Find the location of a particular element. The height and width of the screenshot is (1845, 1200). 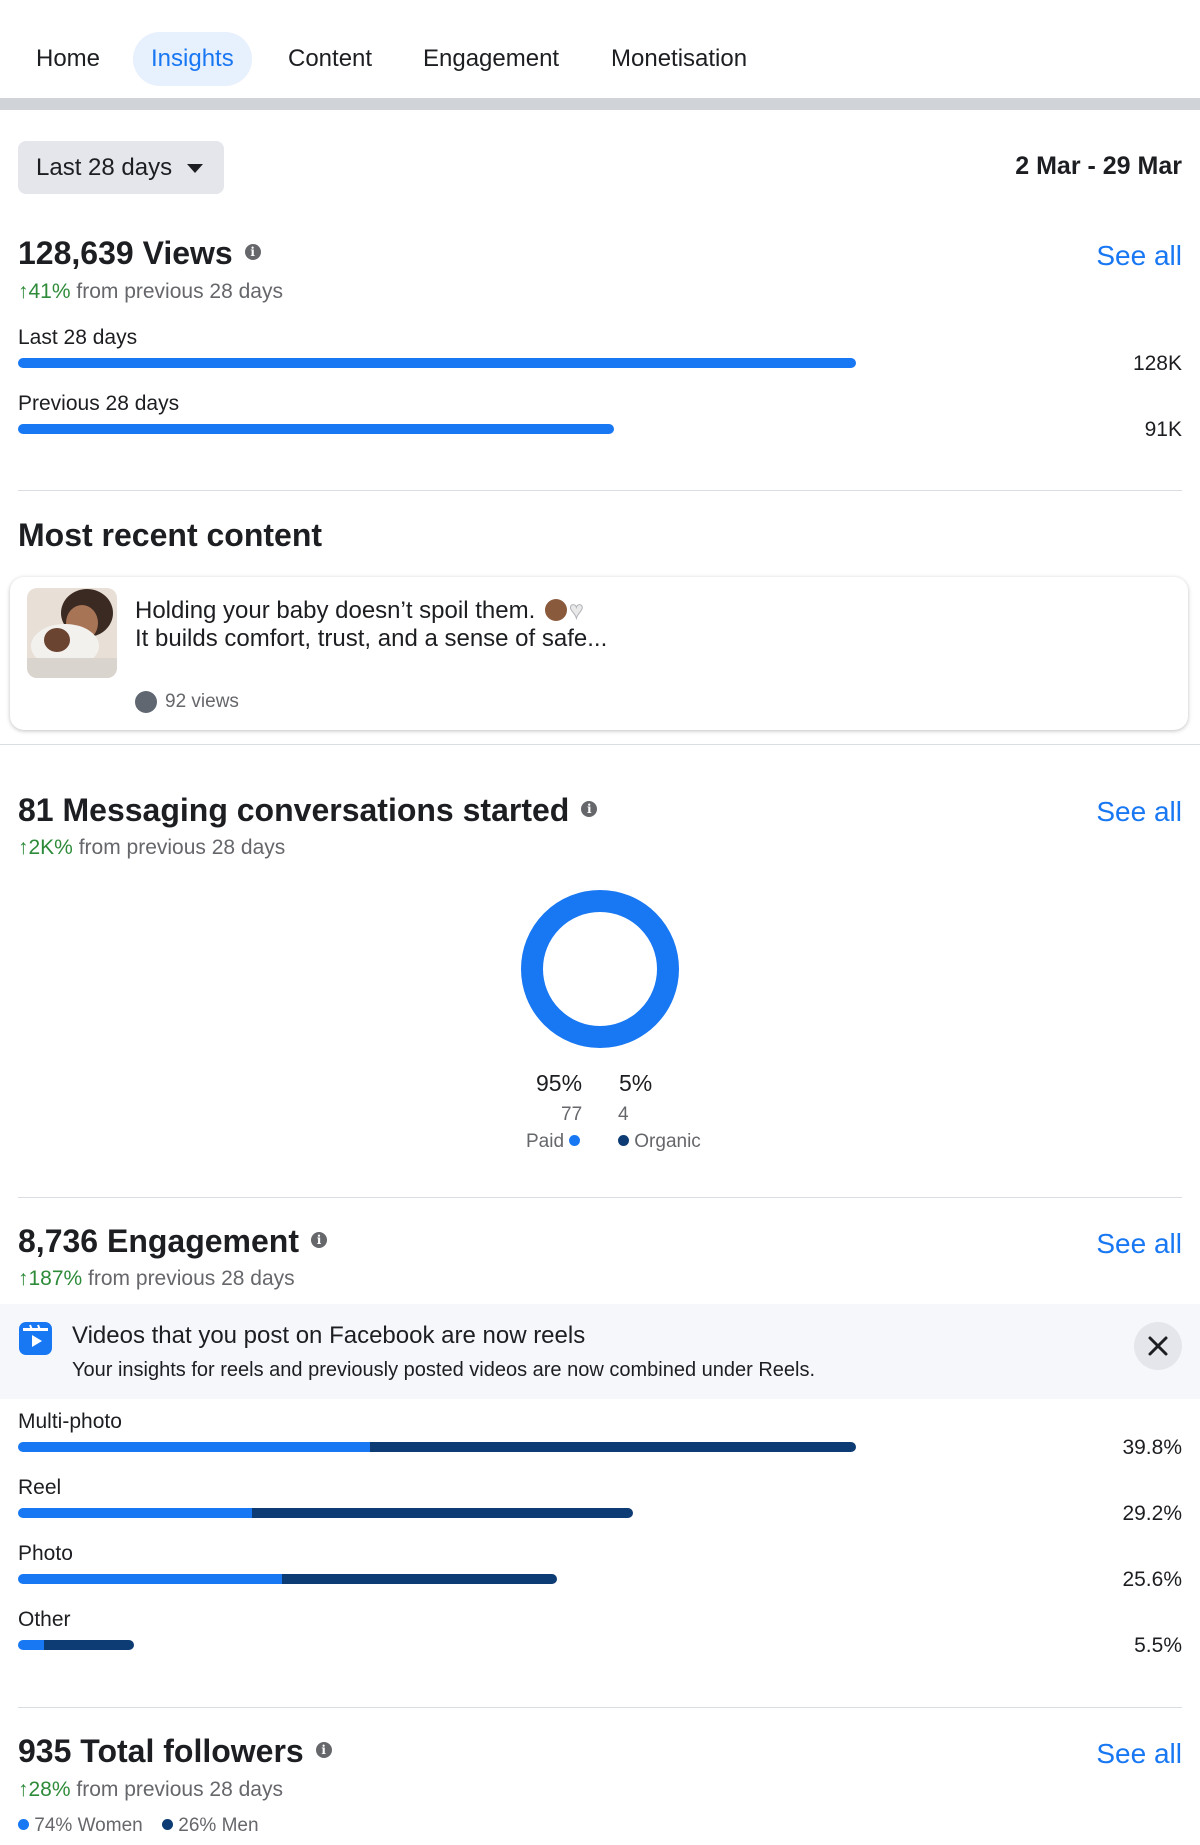

views-row-label: Last 28 days is located at coordinates (78, 337).